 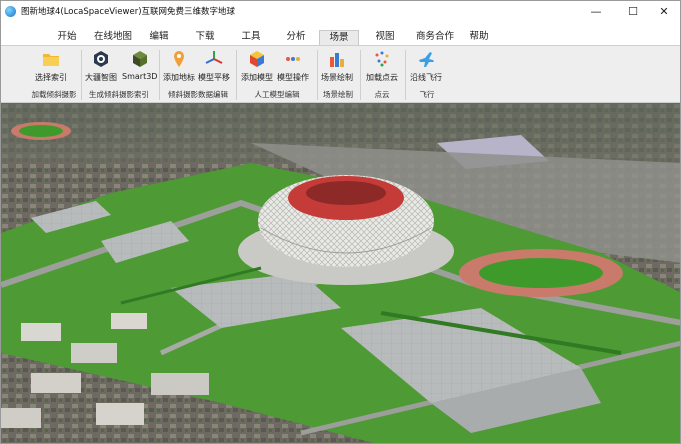 I want to click on tab-help: 帮助, so click(x=479, y=37).